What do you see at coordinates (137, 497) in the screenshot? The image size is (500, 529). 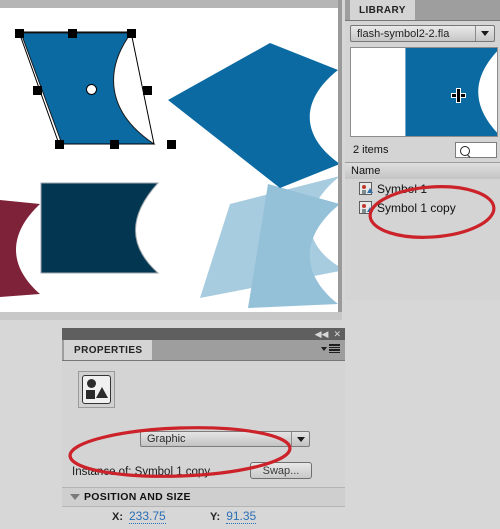 I see `section-title: POSITION AND SIZE` at bounding box center [137, 497].